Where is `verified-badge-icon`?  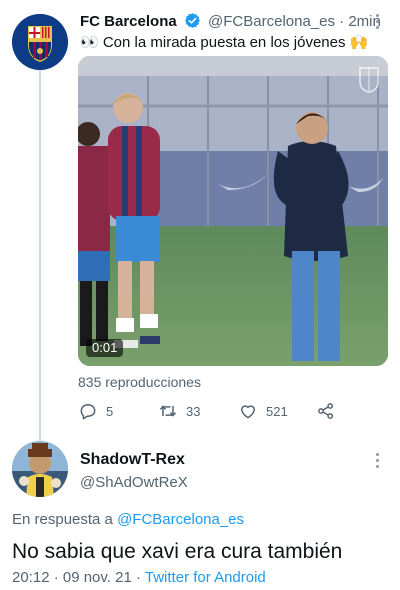
verified-badge-icon is located at coordinates (192, 20).